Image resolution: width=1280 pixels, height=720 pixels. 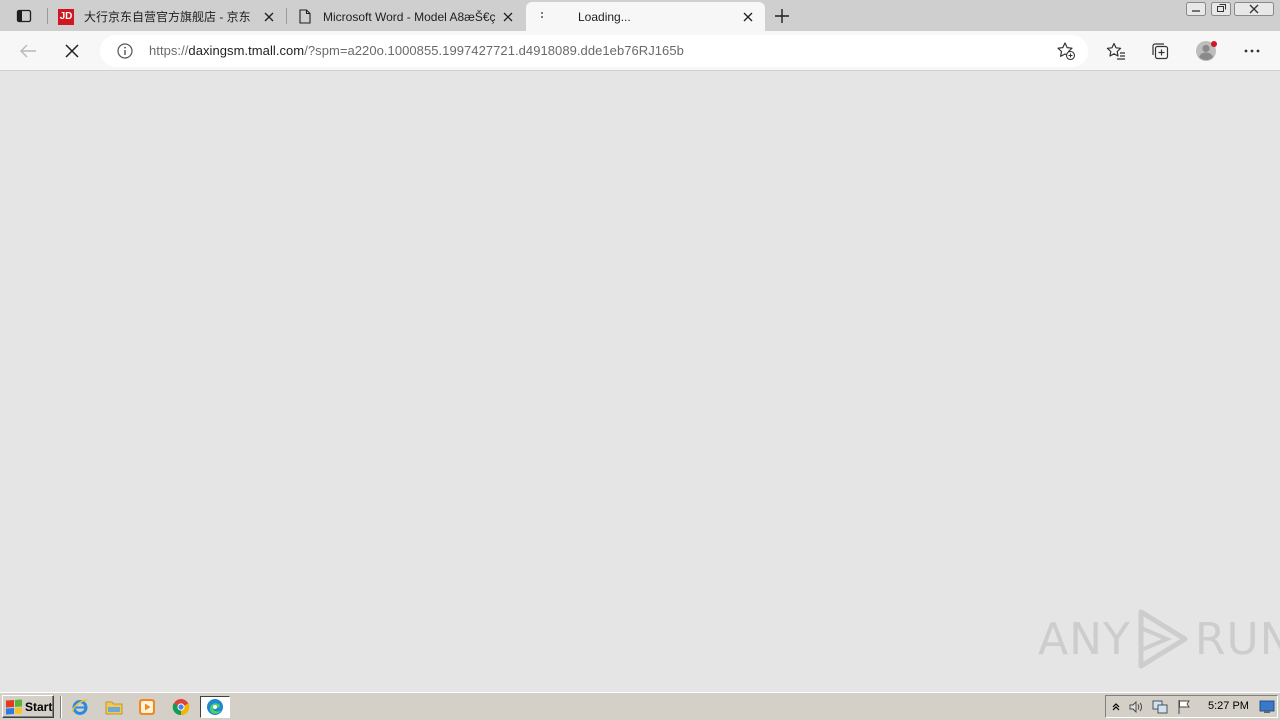 I want to click on minimize-icon, so click(x=1196, y=9).